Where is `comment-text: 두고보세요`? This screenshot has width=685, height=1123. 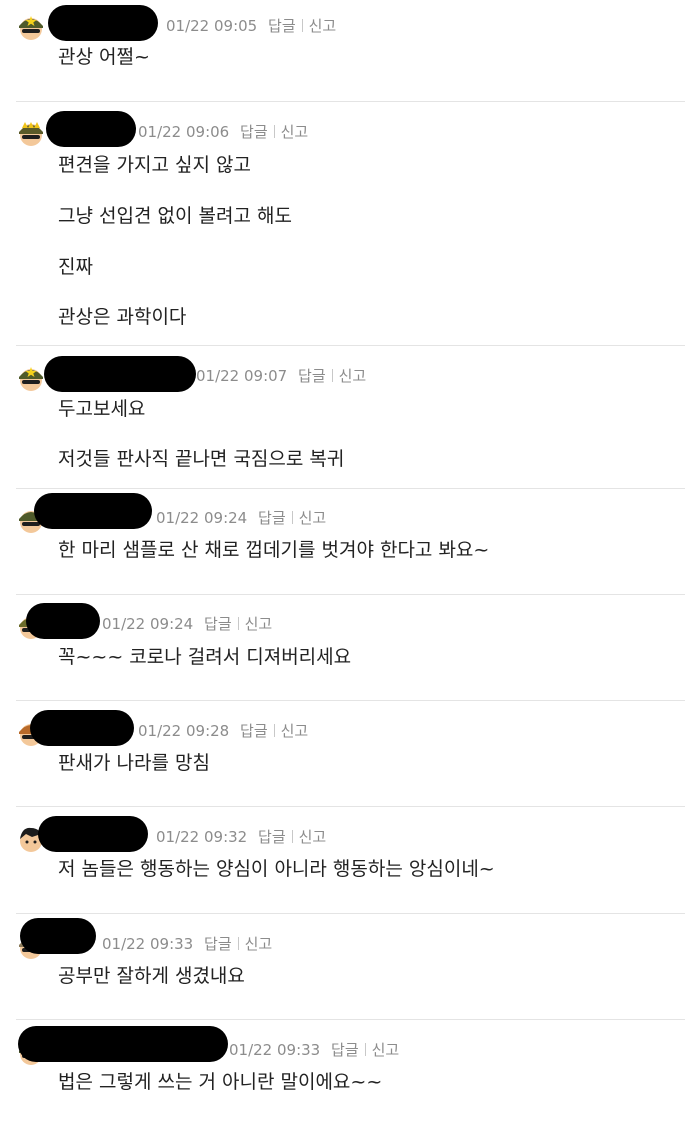
comment-text: 두고보세요 is located at coordinates (102, 409).